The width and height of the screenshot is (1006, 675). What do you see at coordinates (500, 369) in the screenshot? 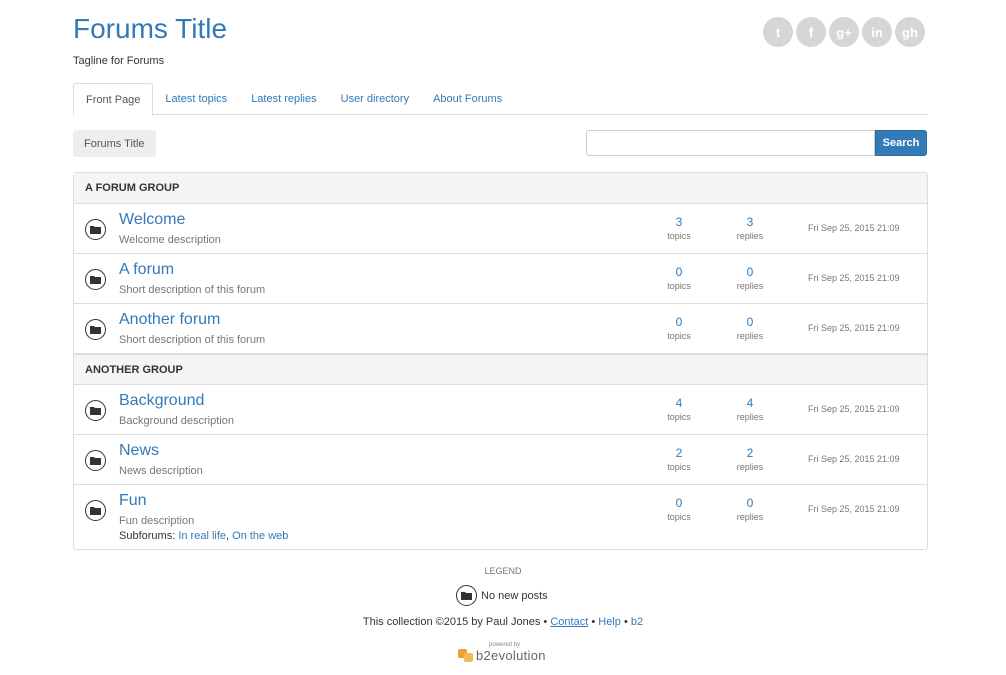
I see `group-header: ANOTHER GROUP` at bounding box center [500, 369].